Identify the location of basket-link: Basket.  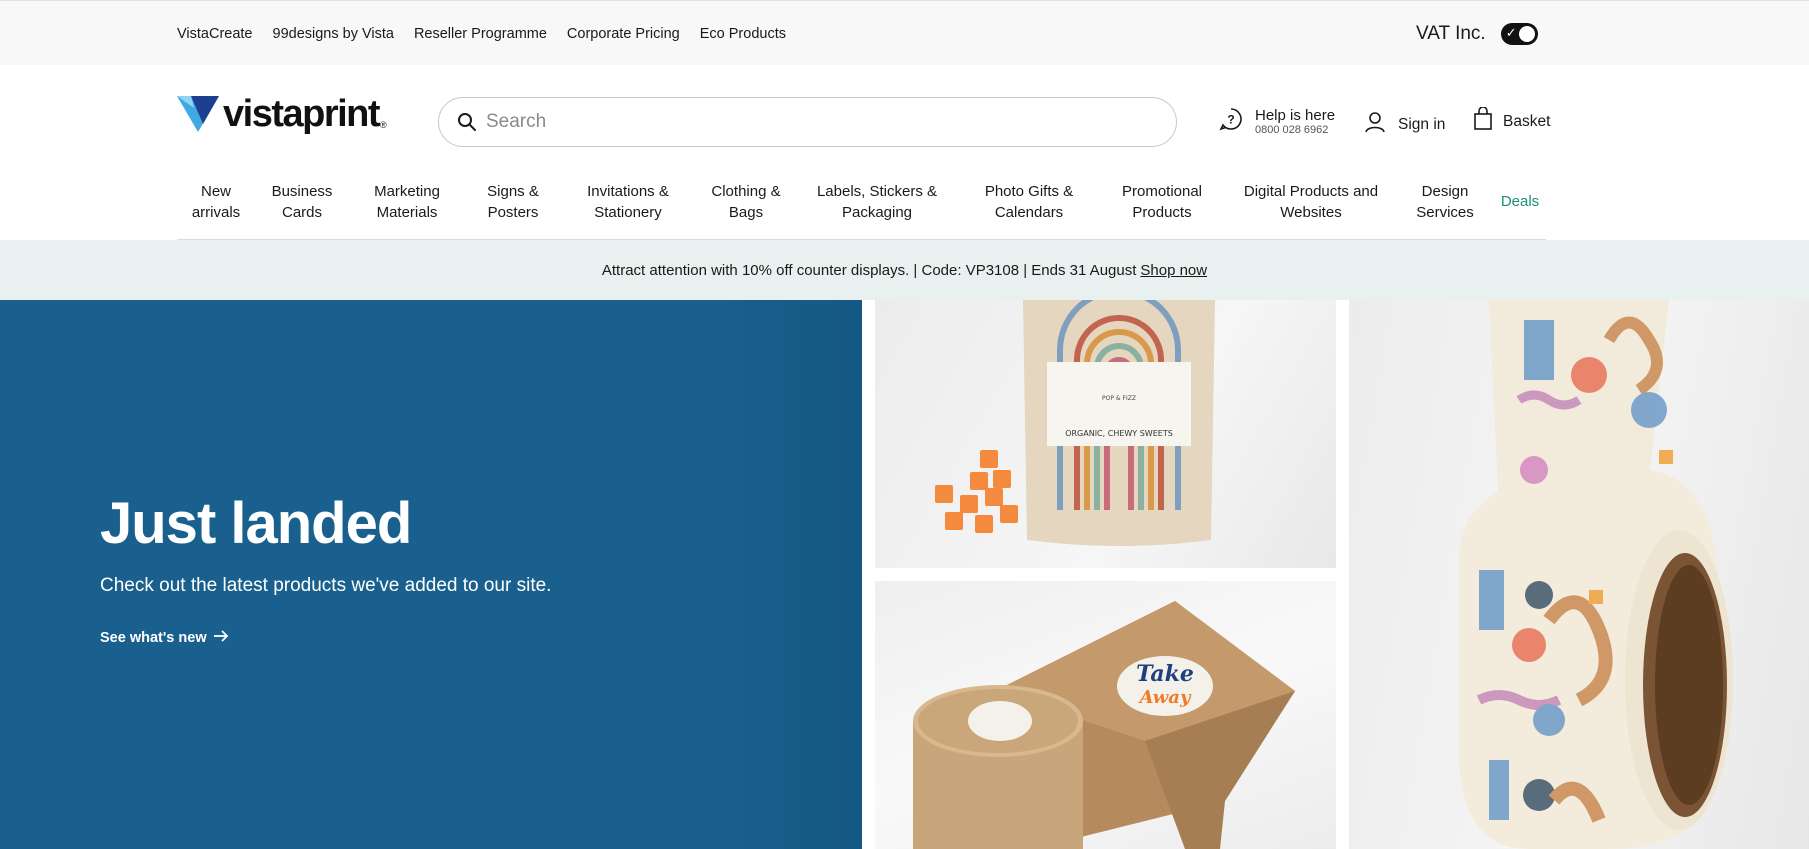
(1512, 121).